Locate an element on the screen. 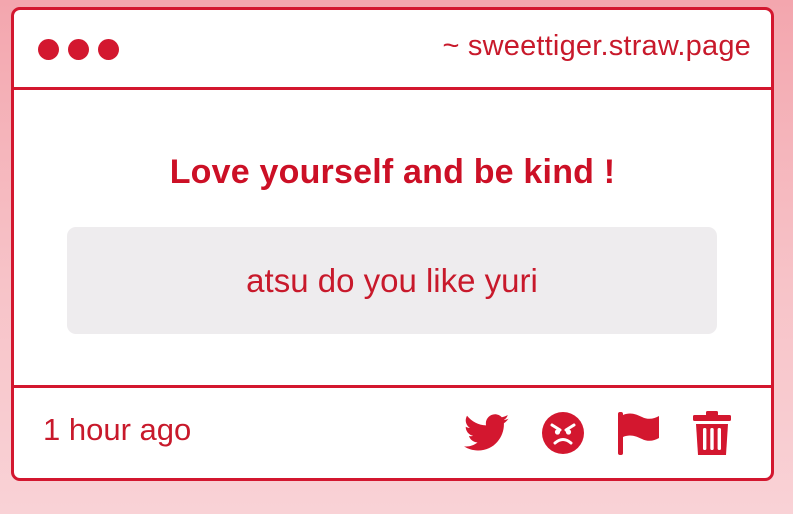 This screenshot has width=793, height=514. window-dot-minimize is located at coordinates (78, 49).